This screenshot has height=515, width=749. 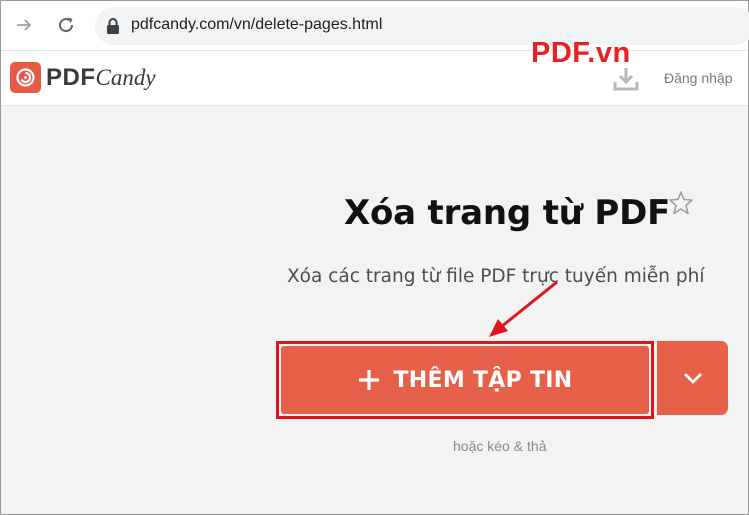 What do you see at coordinates (681, 202) in the screenshot?
I see `star-icon` at bounding box center [681, 202].